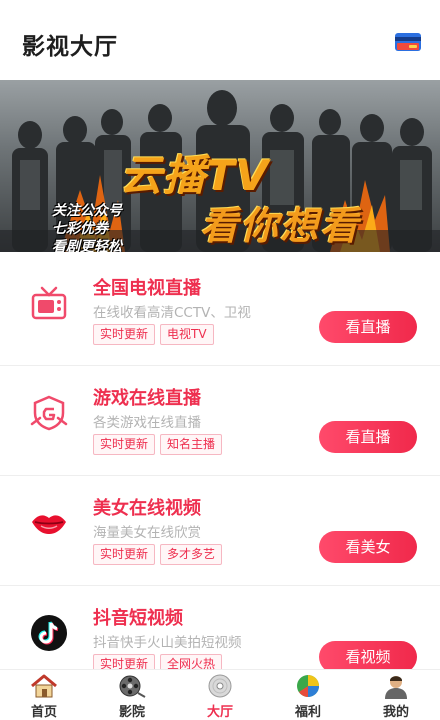 The width and height of the screenshot is (440, 720). Describe the element at coordinates (49, 303) in the screenshot. I see `tv-icon` at that location.